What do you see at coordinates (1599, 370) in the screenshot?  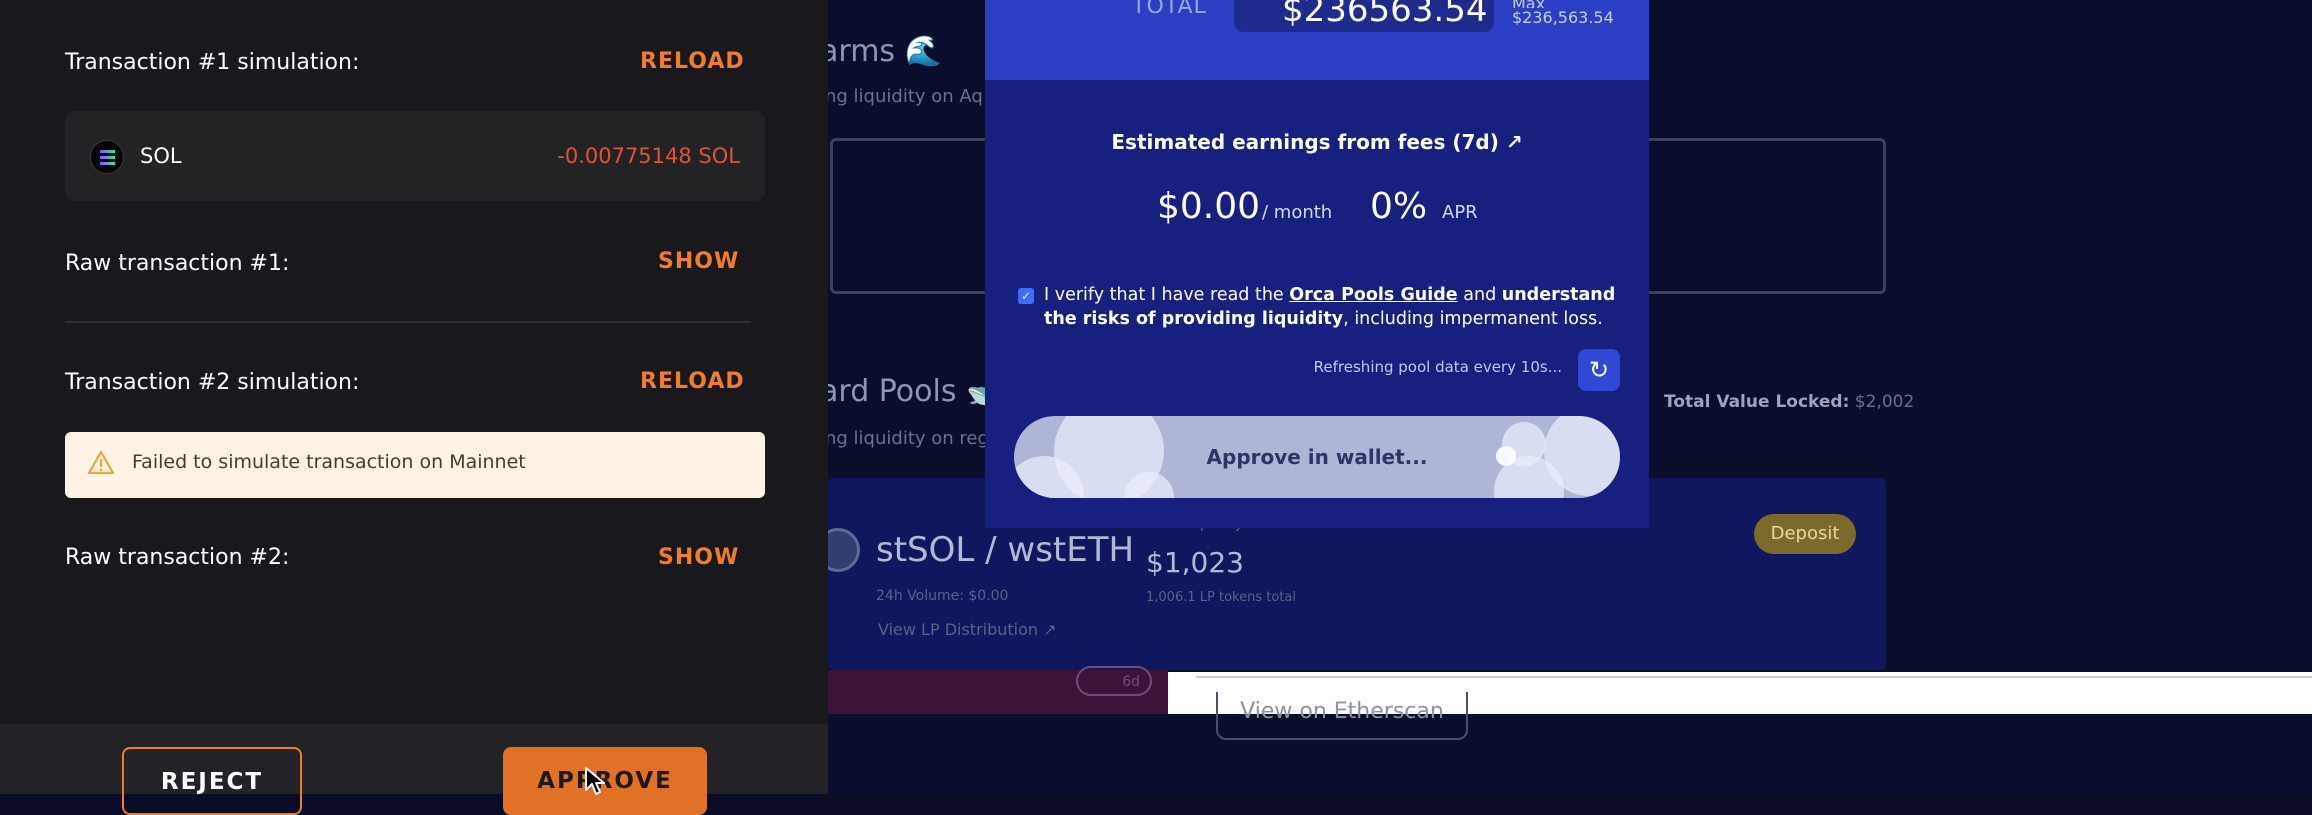 I see `refresh-icon: ↻` at bounding box center [1599, 370].